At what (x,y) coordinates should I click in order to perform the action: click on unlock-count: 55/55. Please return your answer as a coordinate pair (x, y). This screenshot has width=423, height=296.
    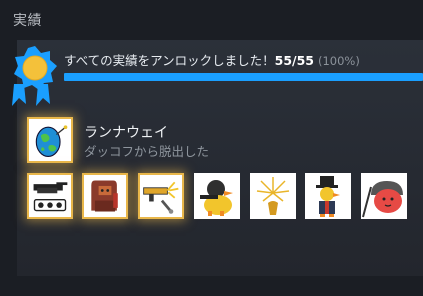
    Looking at the image, I should click on (294, 60).